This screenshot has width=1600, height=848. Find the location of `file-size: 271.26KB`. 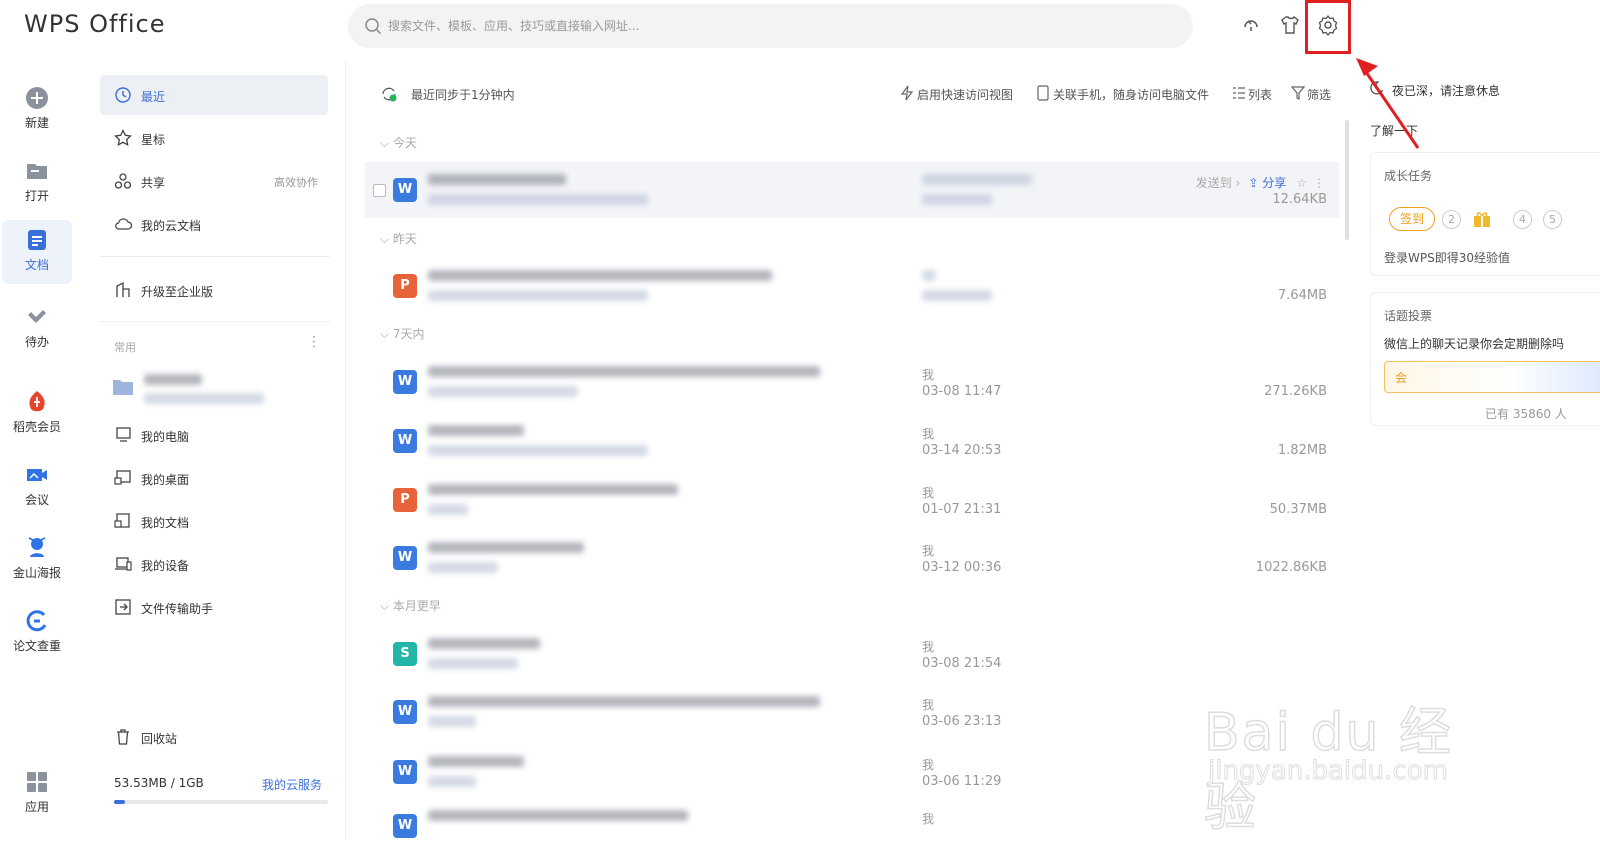

file-size: 271.26KB is located at coordinates (1295, 391).